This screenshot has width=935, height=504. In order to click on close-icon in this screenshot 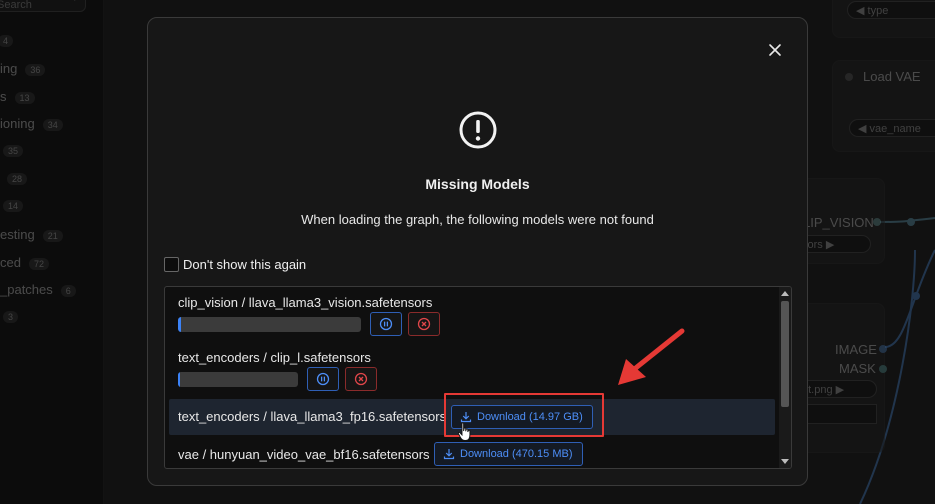, I will do `click(775, 50)`.